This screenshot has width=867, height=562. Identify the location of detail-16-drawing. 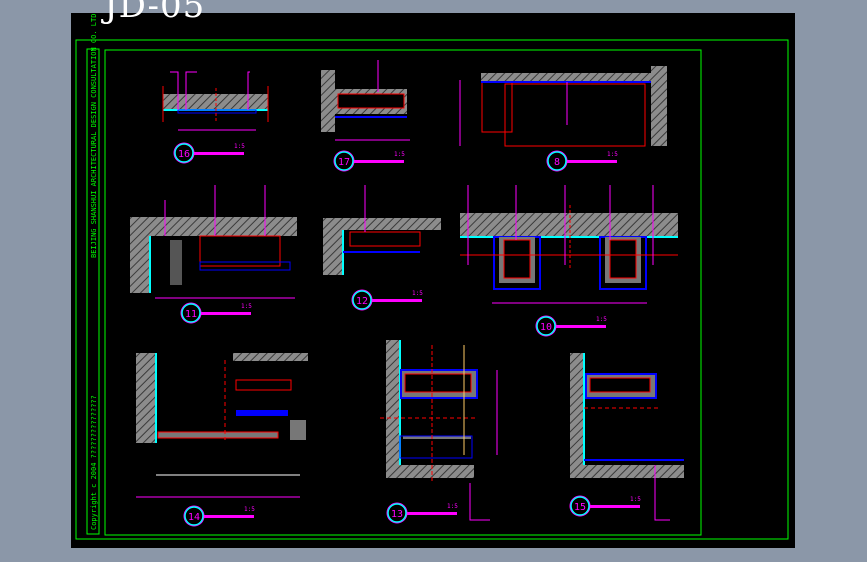
(215, 101).